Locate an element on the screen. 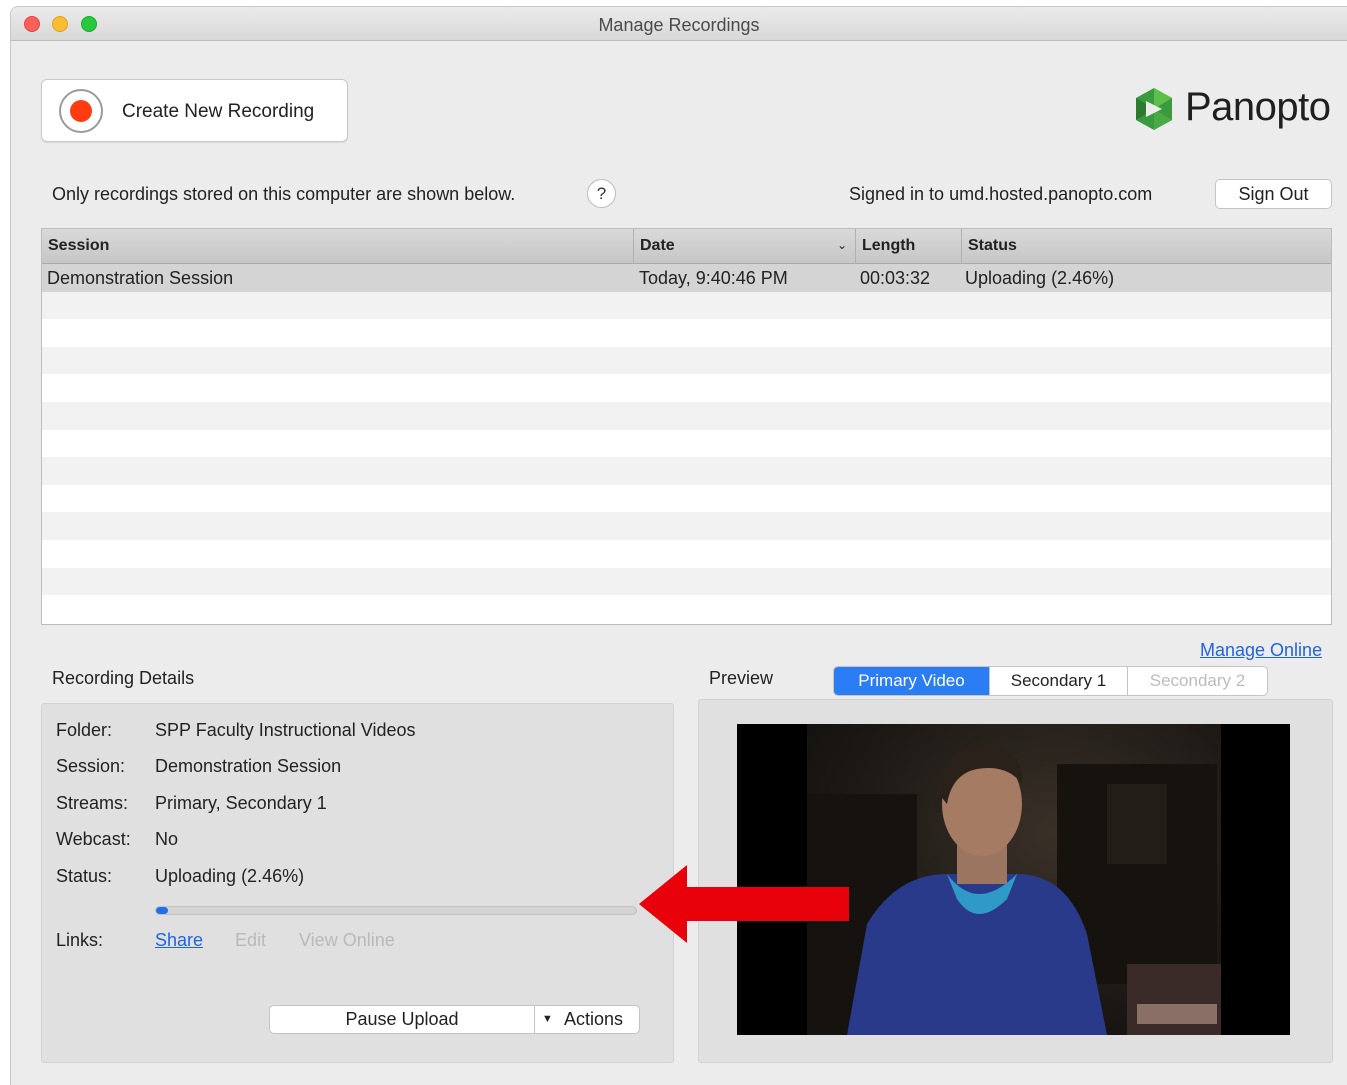 The image size is (1347, 1085). column-header-length: Length is located at coordinates (908, 246).